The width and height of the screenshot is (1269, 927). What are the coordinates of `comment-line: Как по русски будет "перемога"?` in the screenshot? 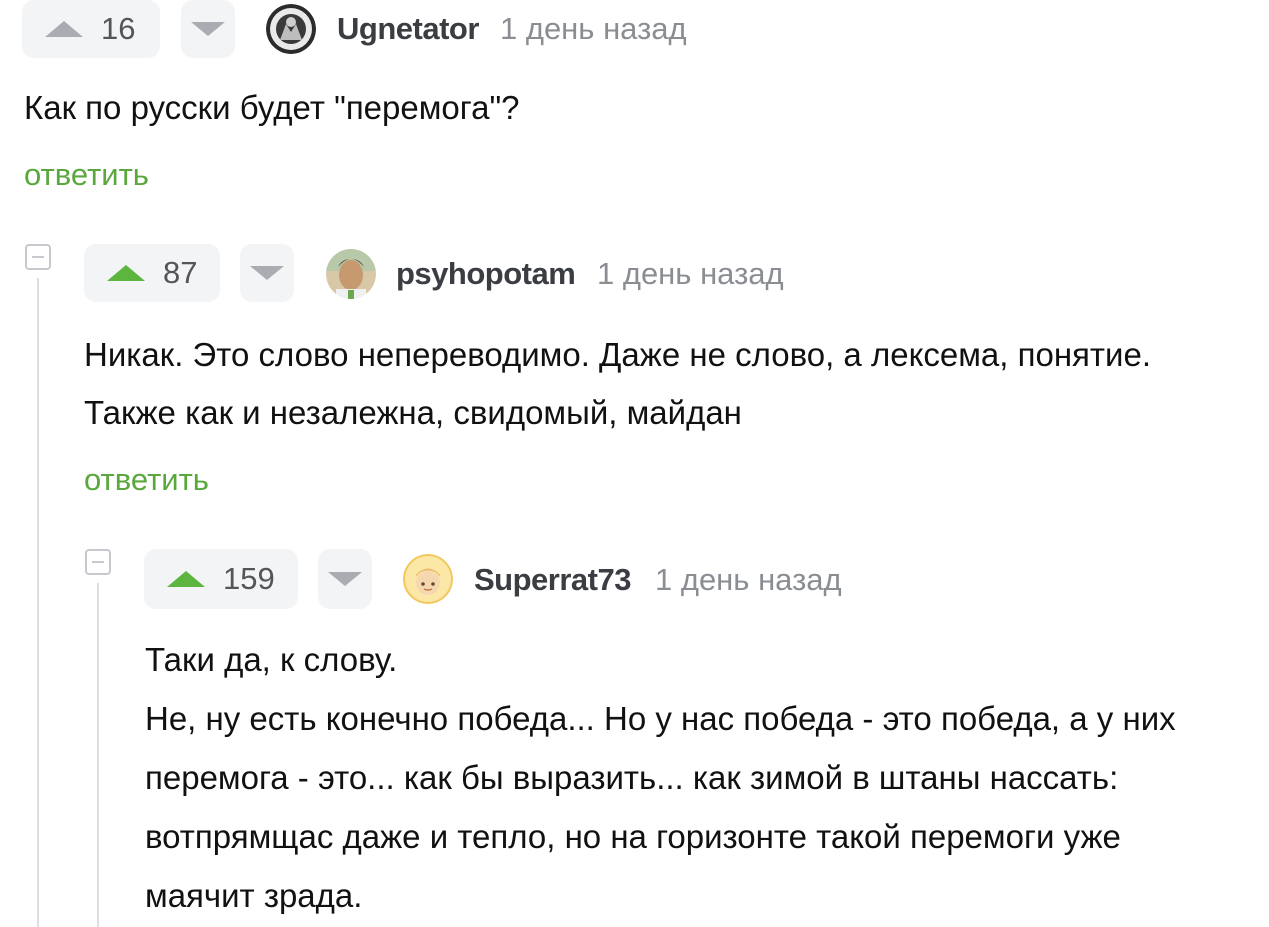 It's located at (272, 107).